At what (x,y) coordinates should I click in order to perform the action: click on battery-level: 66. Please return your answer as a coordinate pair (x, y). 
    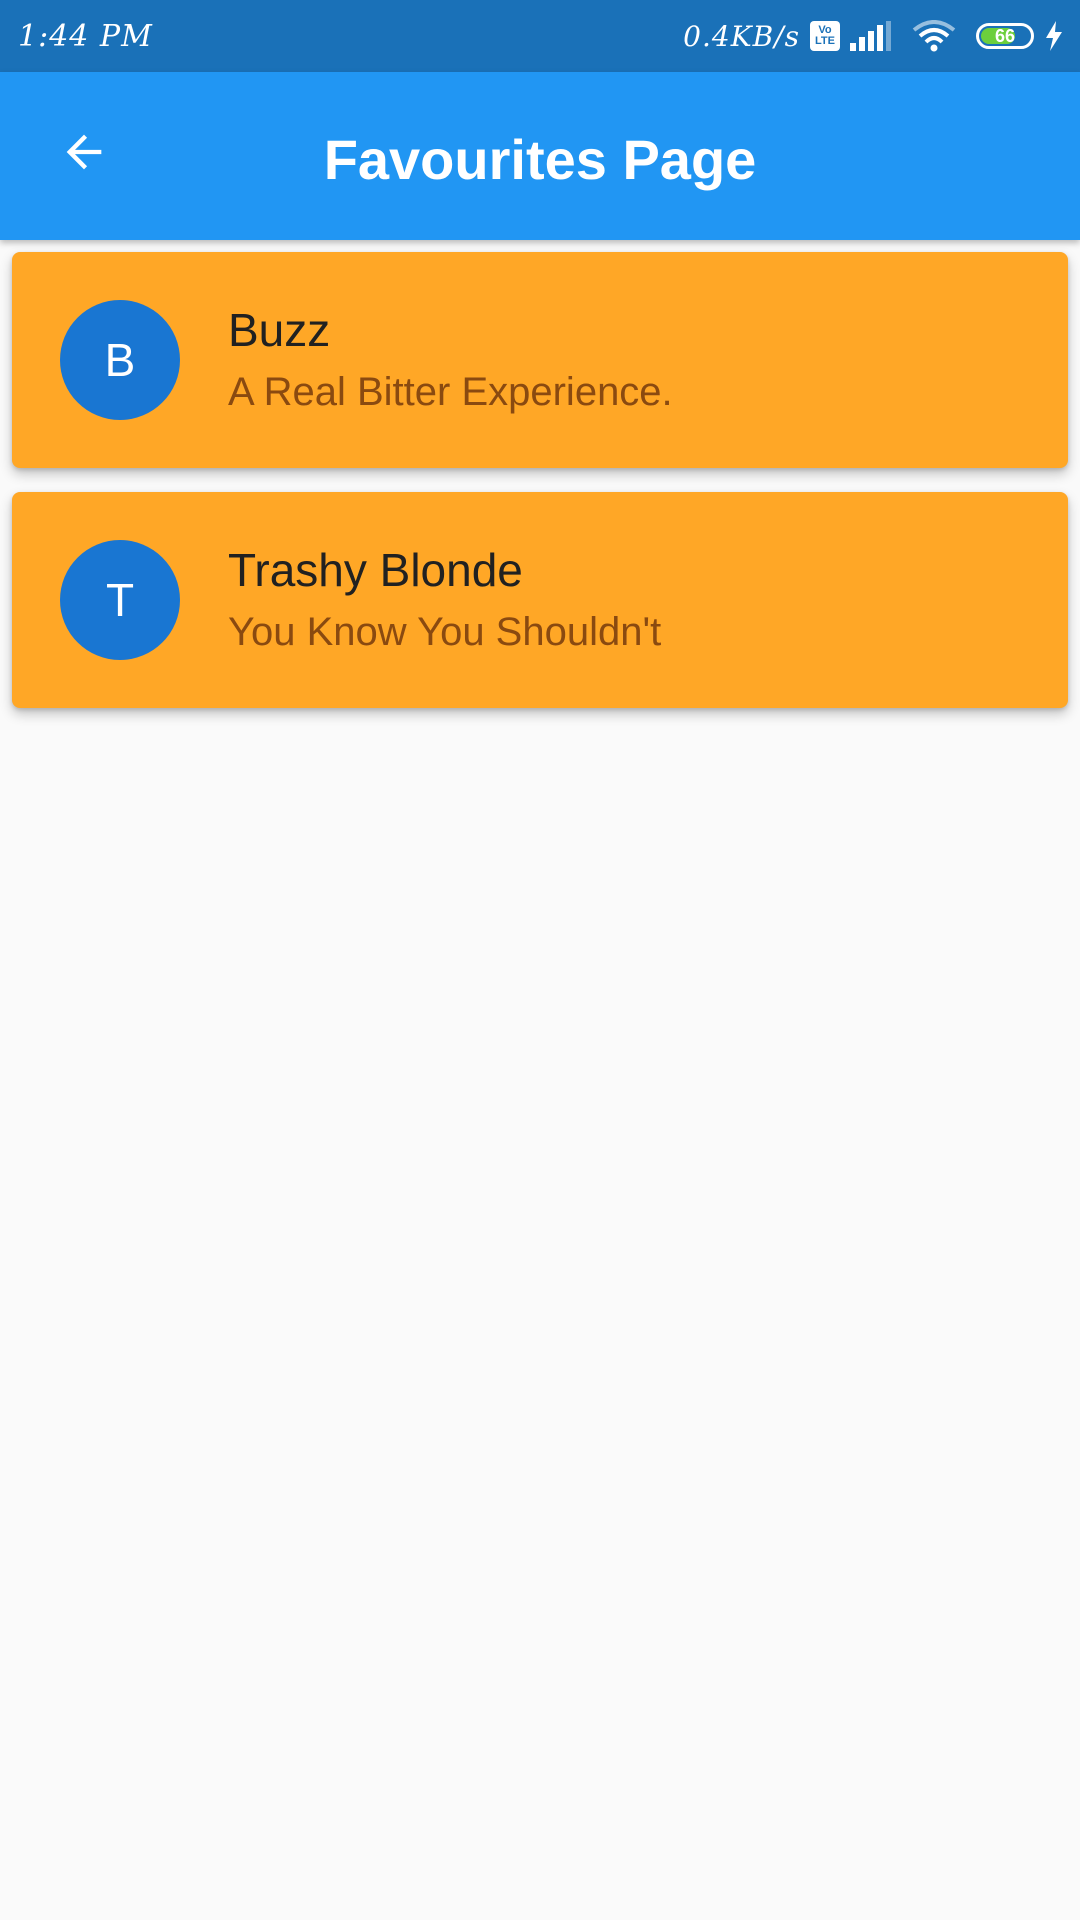
    Looking at the image, I should click on (1005, 35).